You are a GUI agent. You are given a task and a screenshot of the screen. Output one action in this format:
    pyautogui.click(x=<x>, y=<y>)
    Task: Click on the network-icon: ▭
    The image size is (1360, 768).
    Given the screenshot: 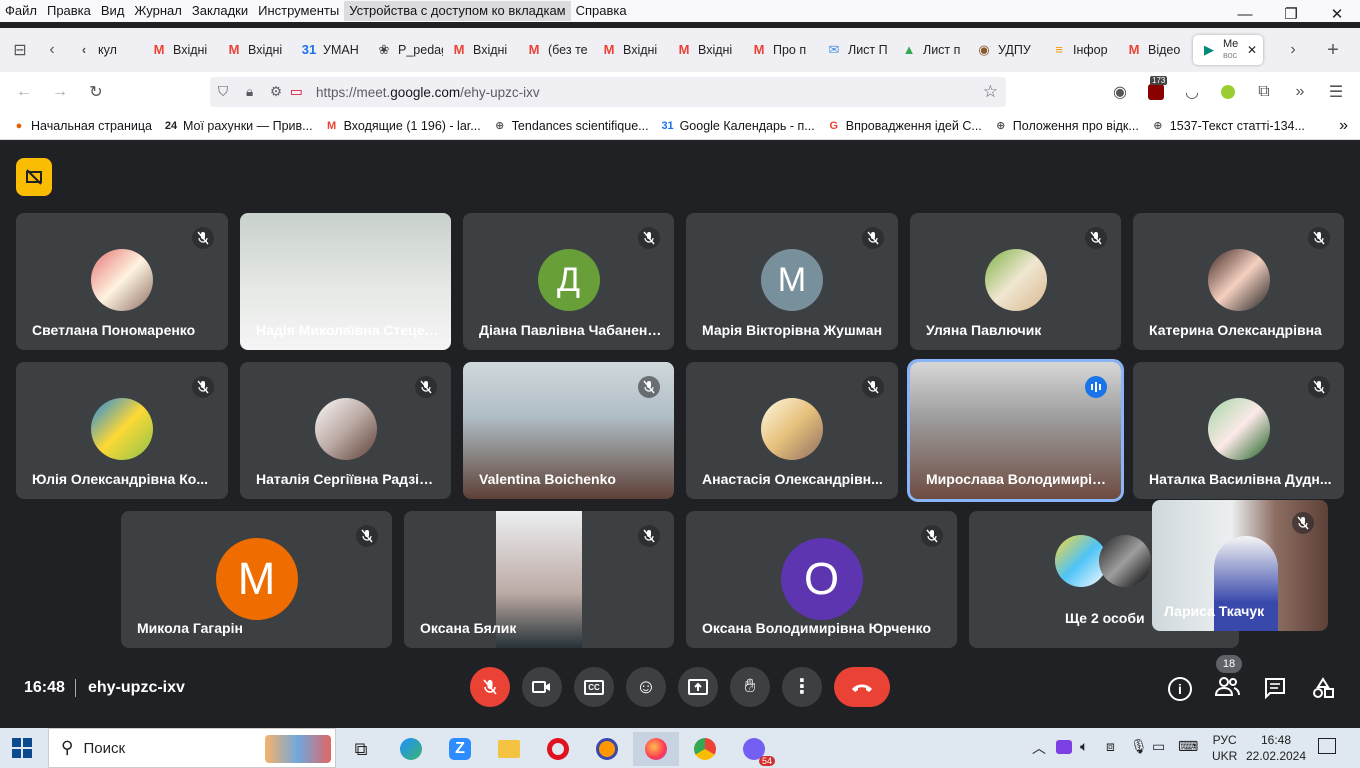 What is the action you would take?
    pyautogui.click(x=1158, y=746)
    